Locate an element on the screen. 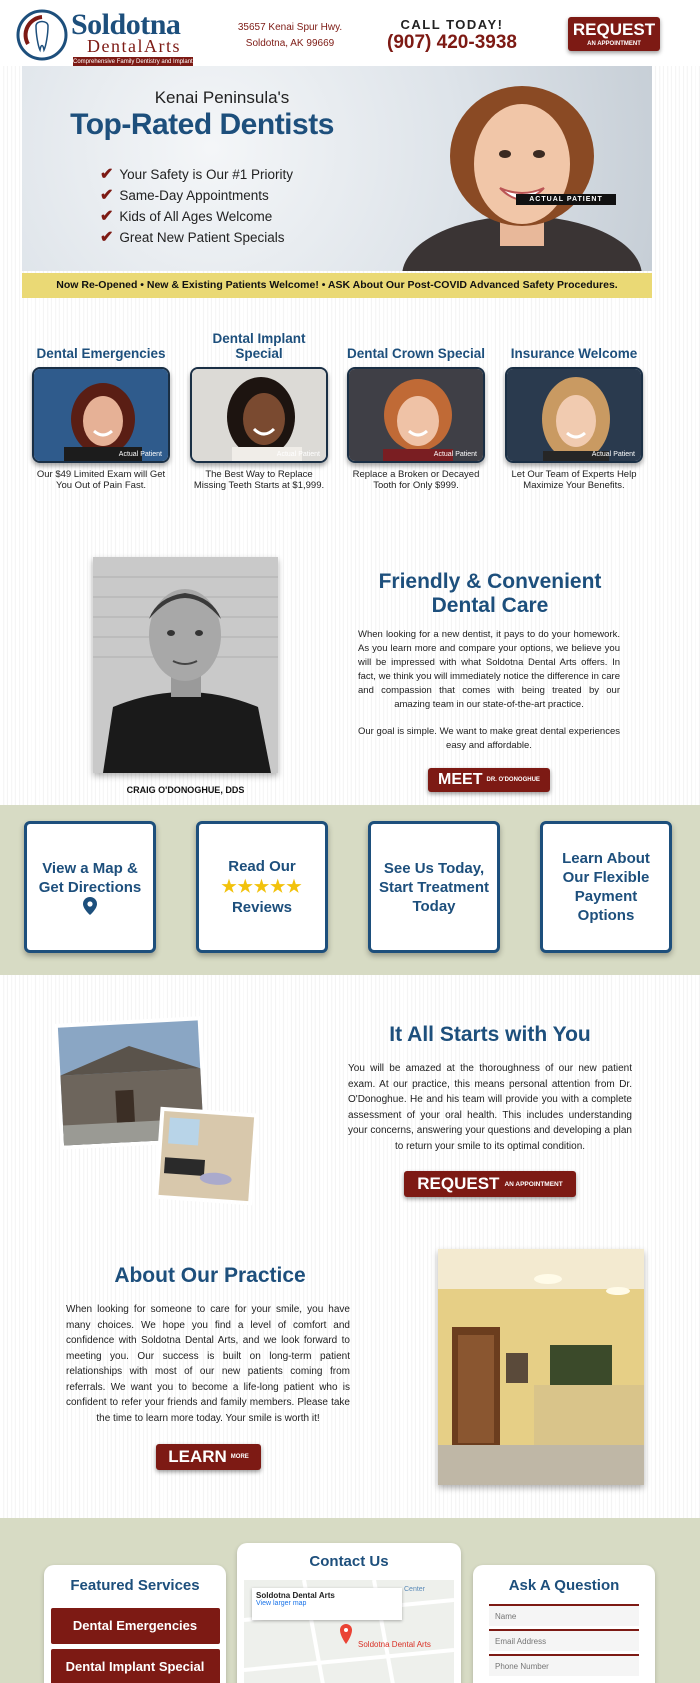 The image size is (700, 1683). cta-reviews-bottom: Reviews is located at coordinates (262, 907).